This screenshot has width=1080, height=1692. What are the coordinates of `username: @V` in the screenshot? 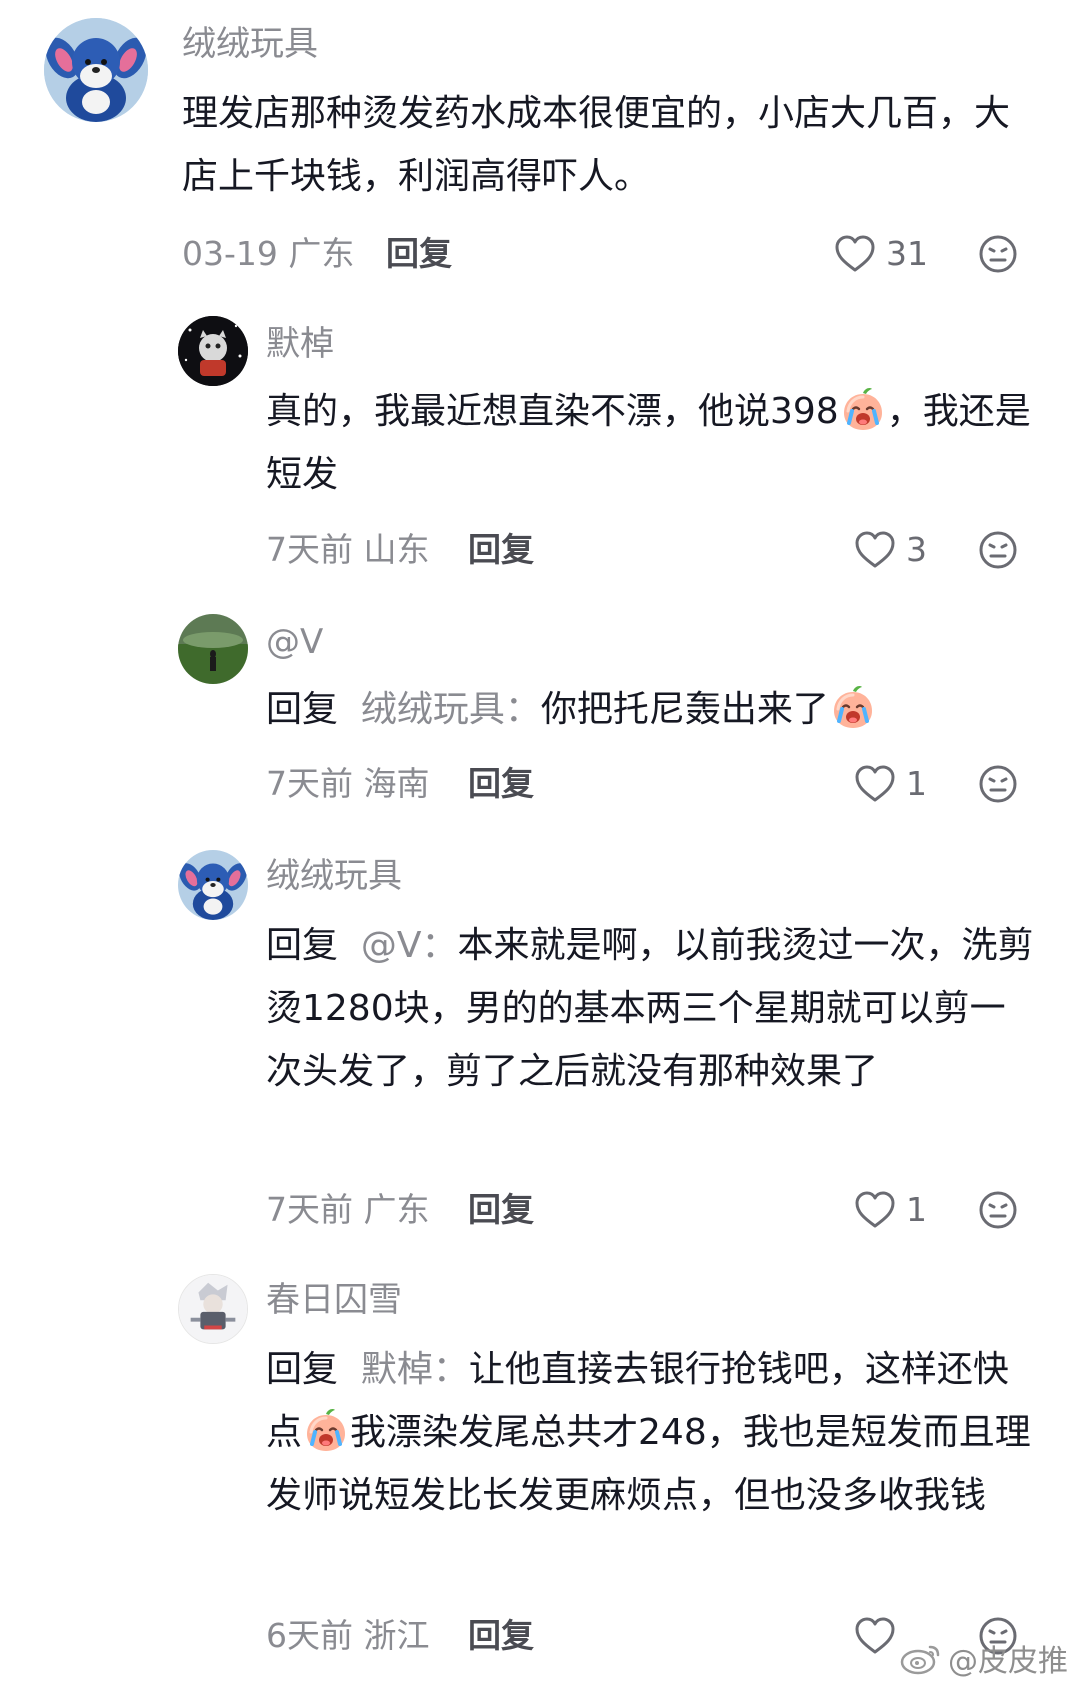 It's located at (294, 642).